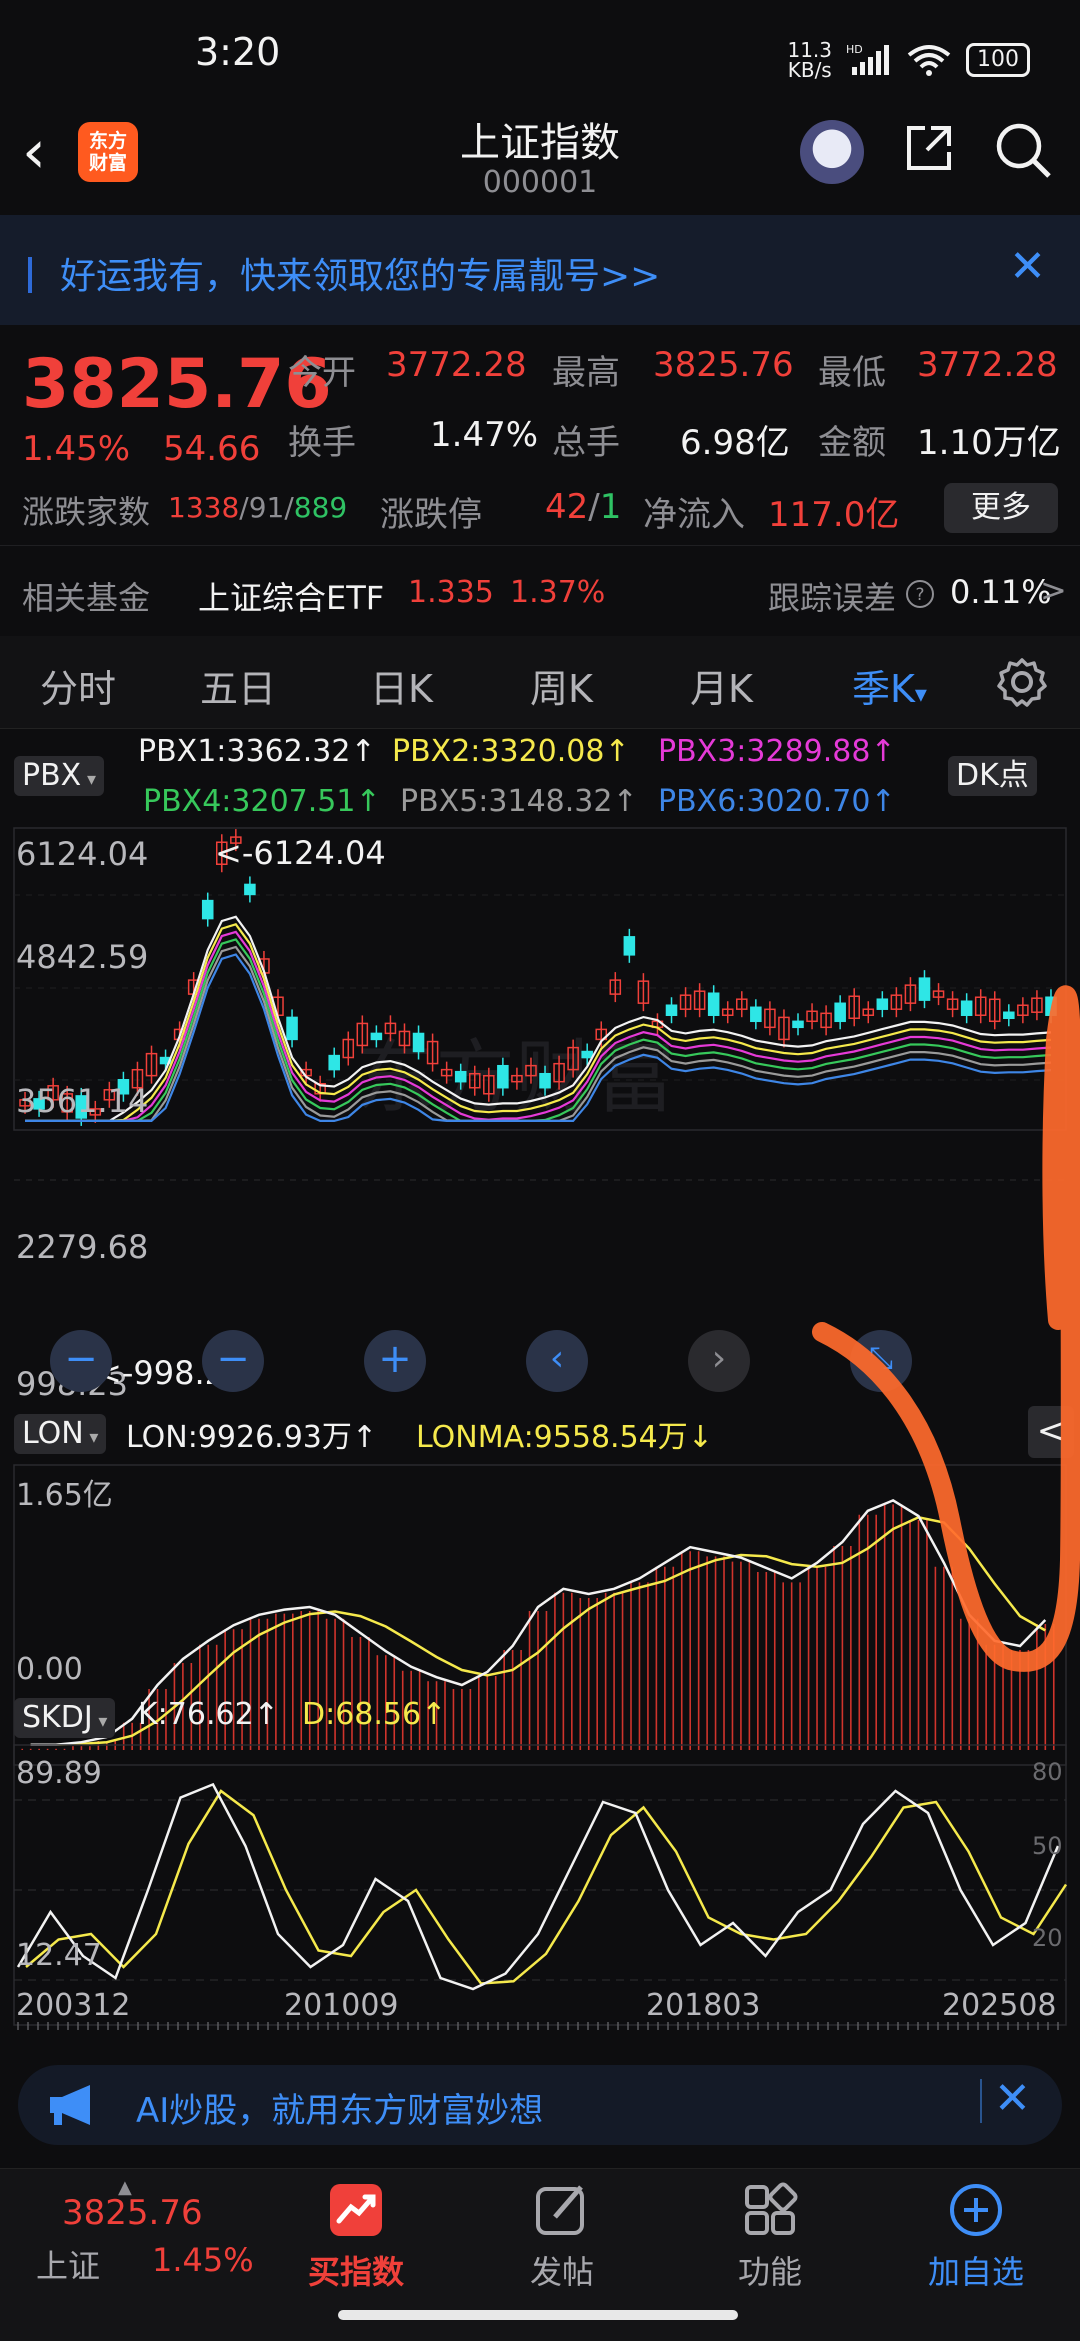  What do you see at coordinates (203, 2260) in the screenshot?
I see `nav-index-pct: 1.45%` at bounding box center [203, 2260].